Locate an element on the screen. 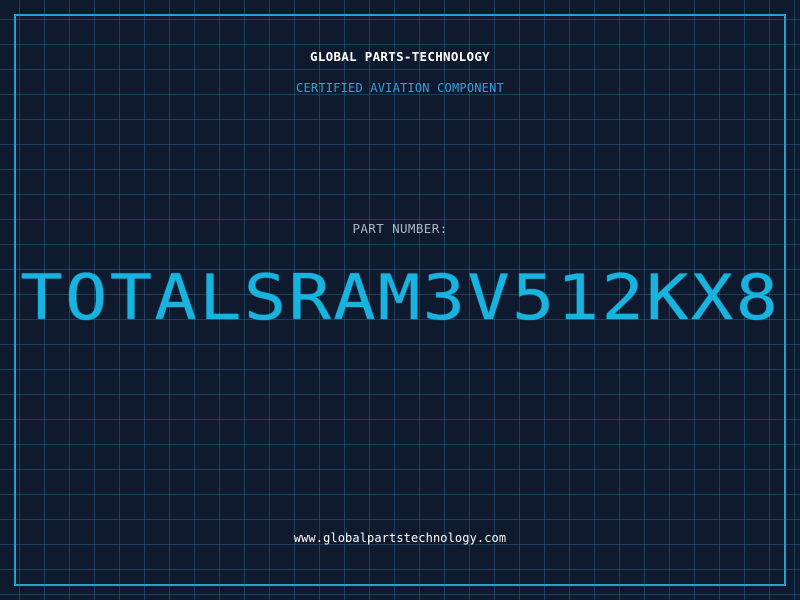 The height and width of the screenshot is (600, 800). part-number-display: TOTALSRAM3V512KX8 is located at coordinates (400, 298).